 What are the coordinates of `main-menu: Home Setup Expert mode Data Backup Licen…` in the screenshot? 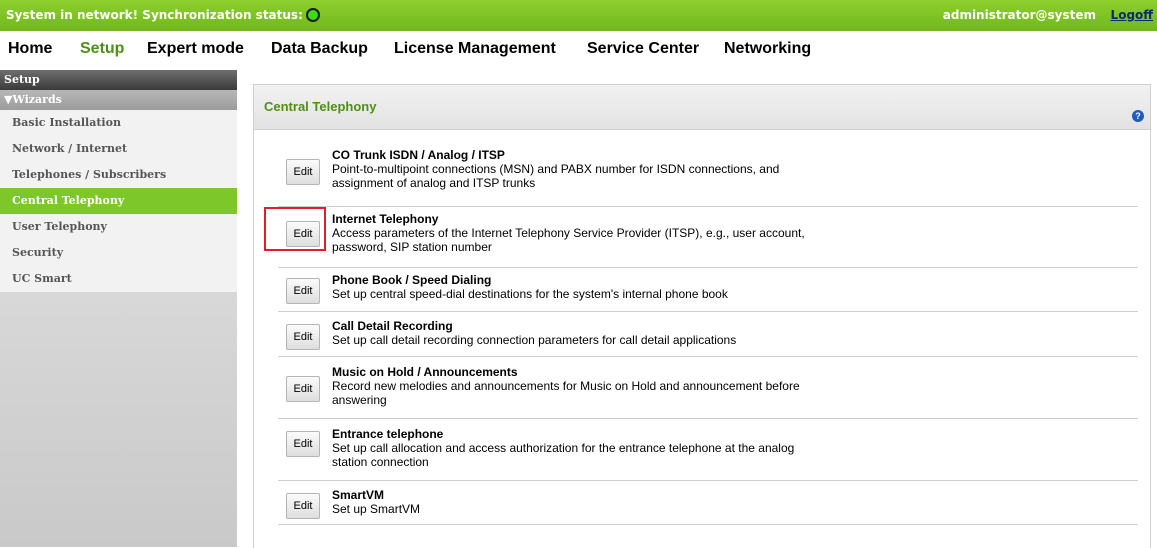 It's located at (578, 49).